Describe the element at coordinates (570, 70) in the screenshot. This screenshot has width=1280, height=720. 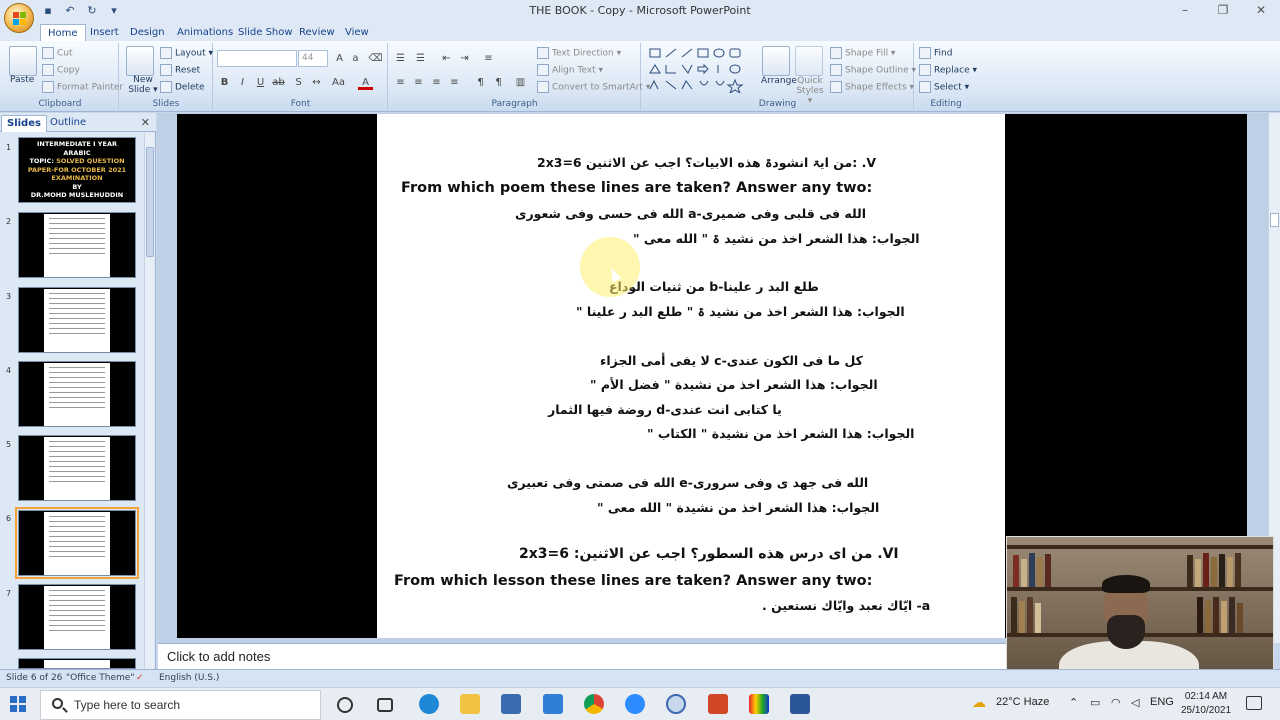
I see `align-text-button: Align Text ▾` at that location.